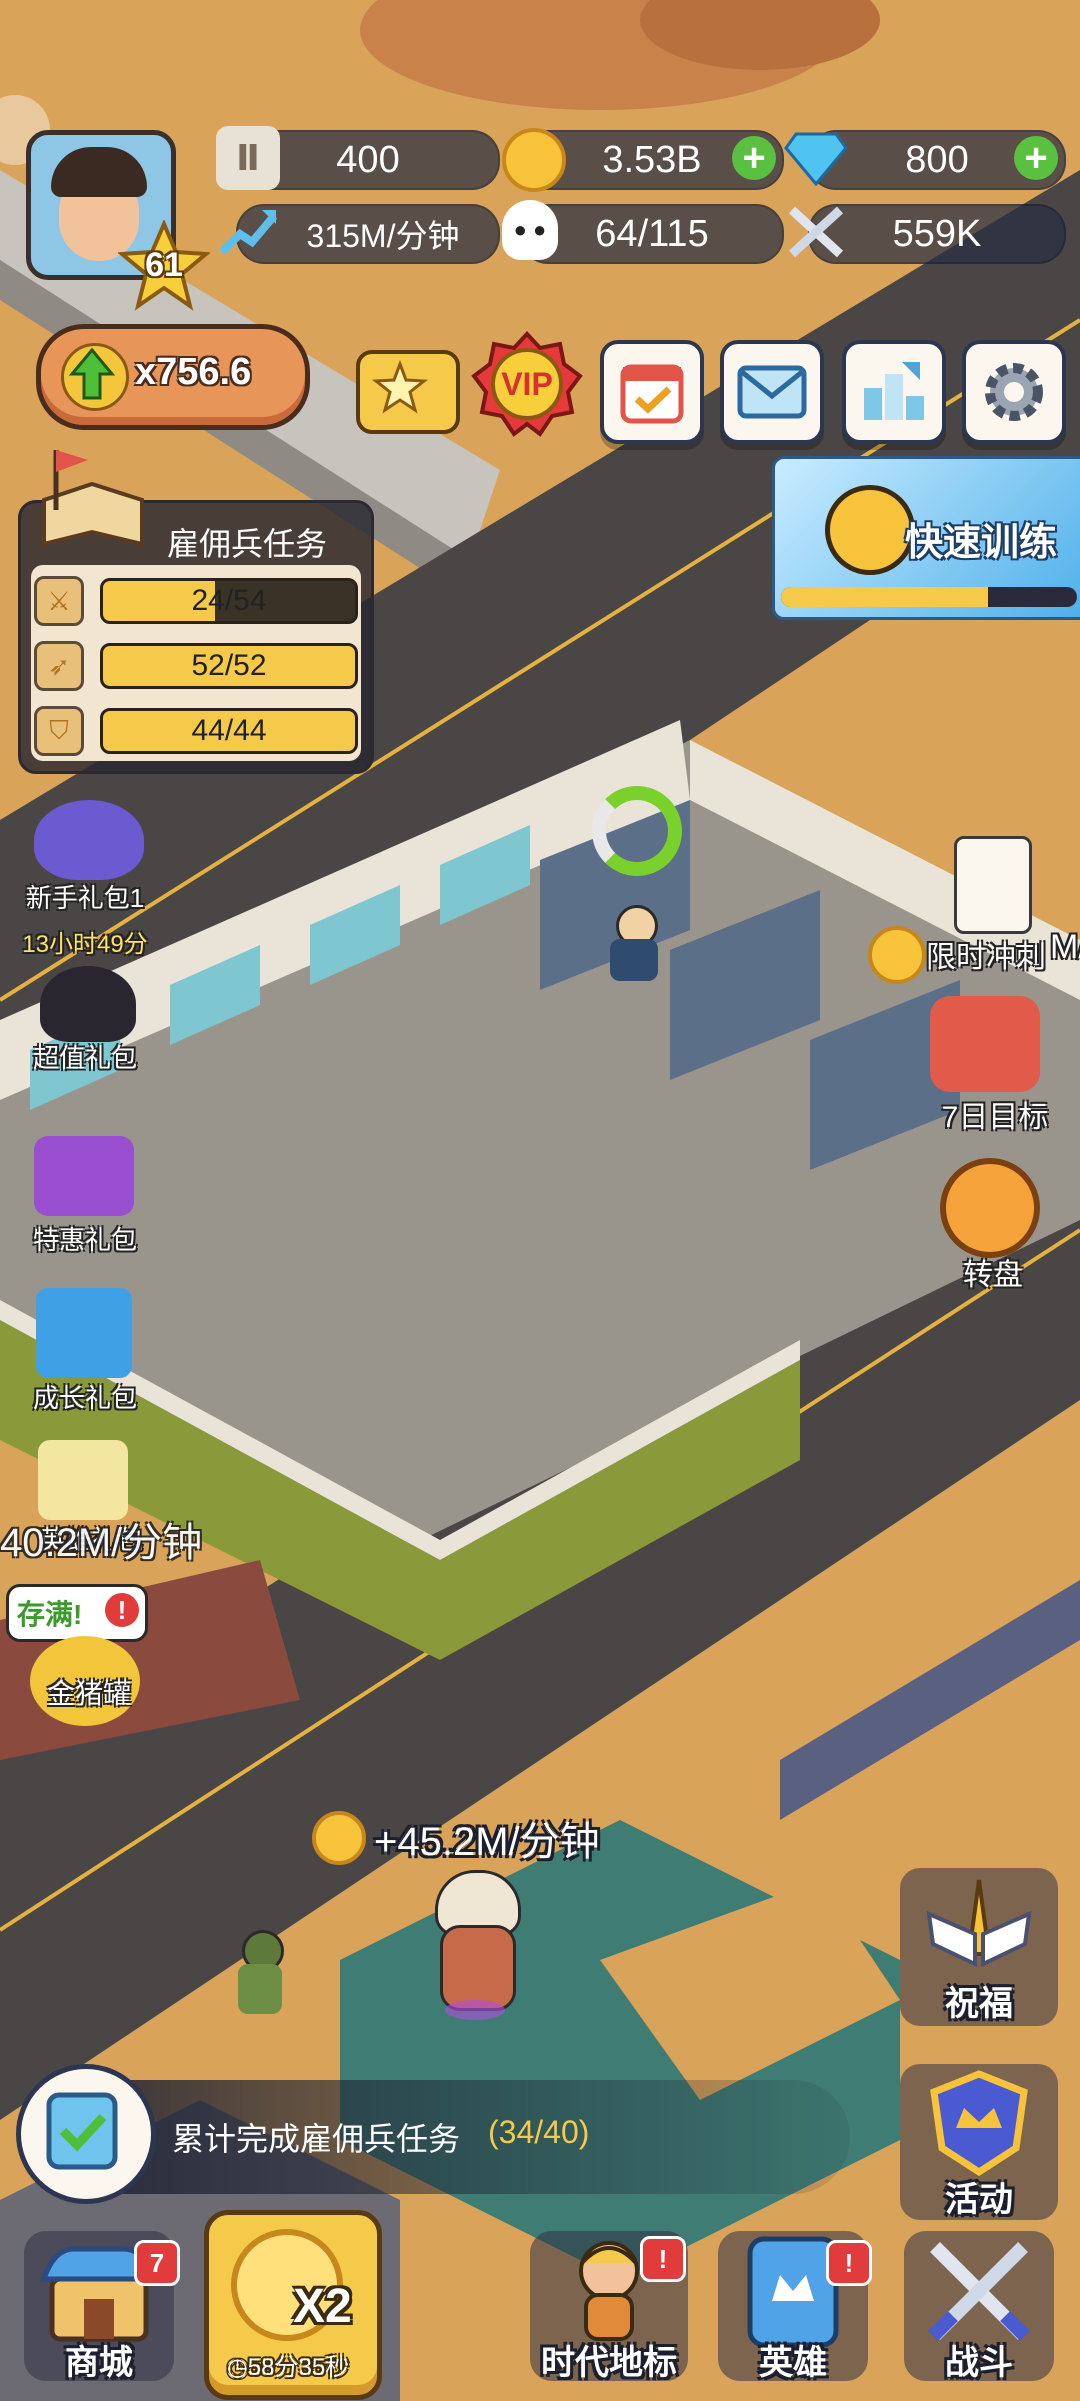  What do you see at coordinates (897, 955) in the screenshot?
I see `gold-coin-small-icon` at bounding box center [897, 955].